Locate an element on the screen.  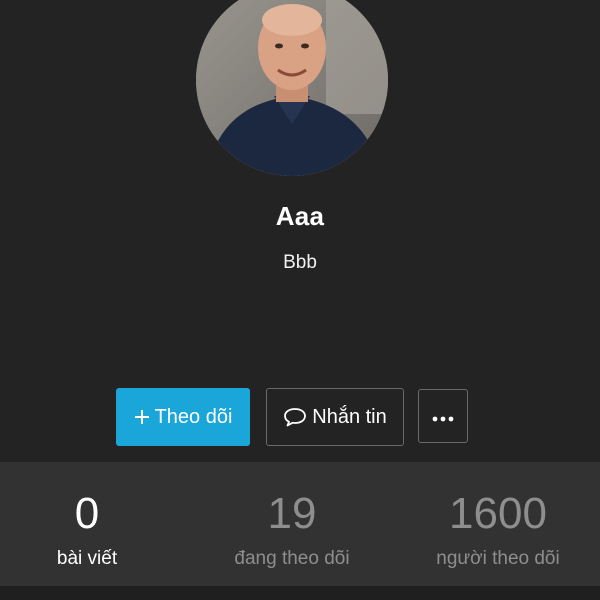
avatar-image is located at coordinates (292, 88).